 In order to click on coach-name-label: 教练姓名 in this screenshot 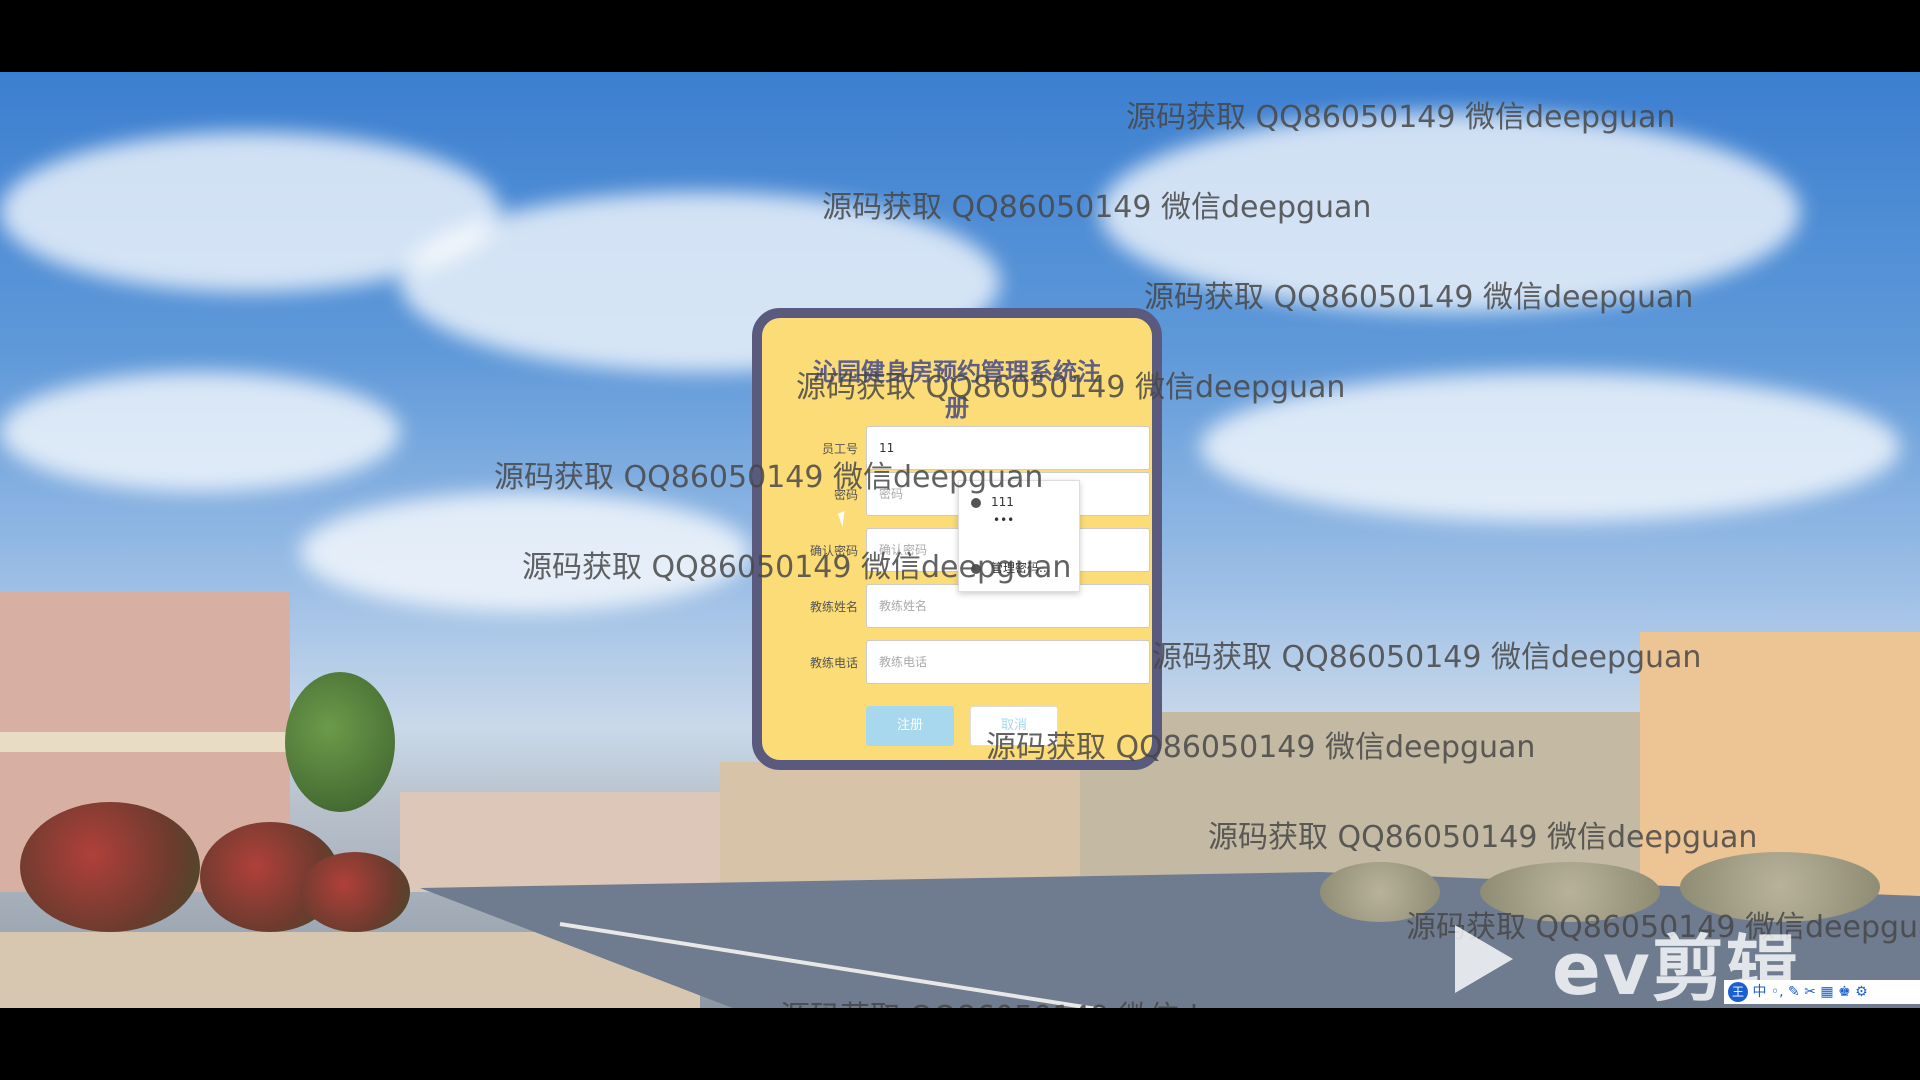, I will do `click(833, 607)`.